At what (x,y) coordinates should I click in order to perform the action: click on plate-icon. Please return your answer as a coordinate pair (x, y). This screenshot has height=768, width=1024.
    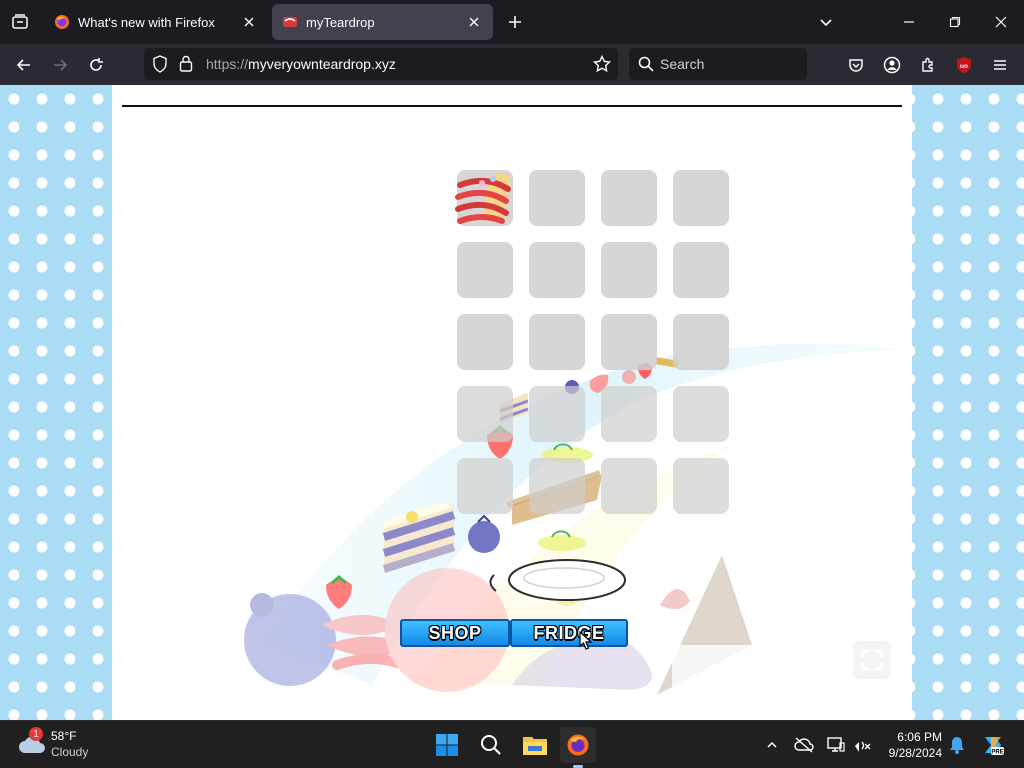
    Looking at the image, I should click on (567, 580).